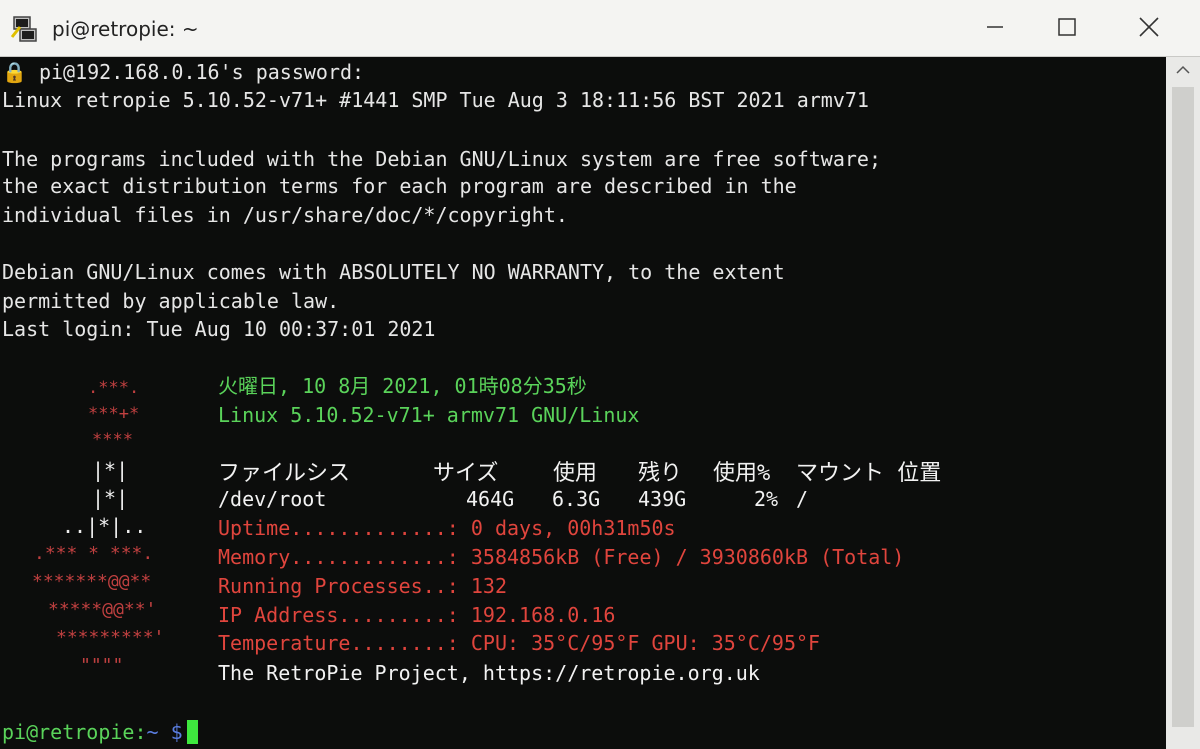 Image resolution: width=1200 pixels, height=749 pixels. Describe the element at coordinates (429, 415) in the screenshot. I see `kernel-info-line: Linux 5.10.52-v71+ armv71 GNU/Linux` at that location.